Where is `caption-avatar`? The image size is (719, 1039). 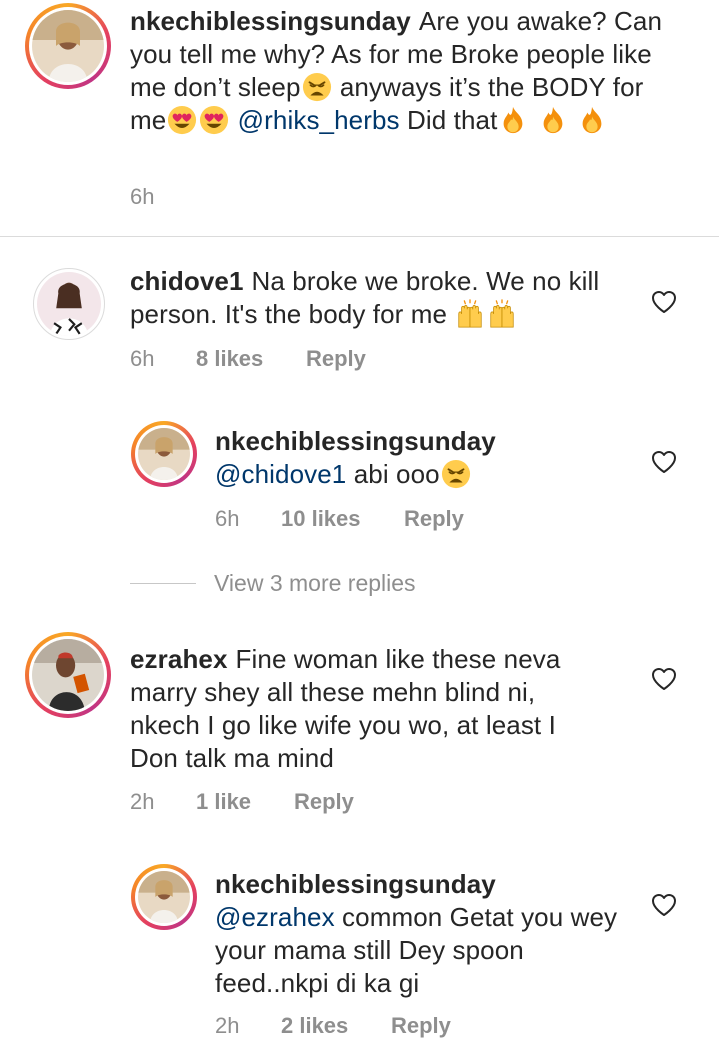
caption-avatar is located at coordinates (68, 46).